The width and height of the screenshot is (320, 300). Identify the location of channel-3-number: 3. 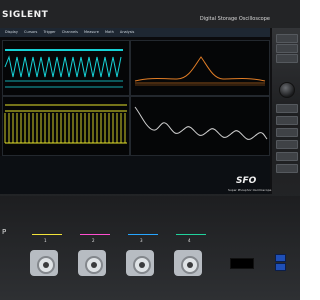
(141, 240).